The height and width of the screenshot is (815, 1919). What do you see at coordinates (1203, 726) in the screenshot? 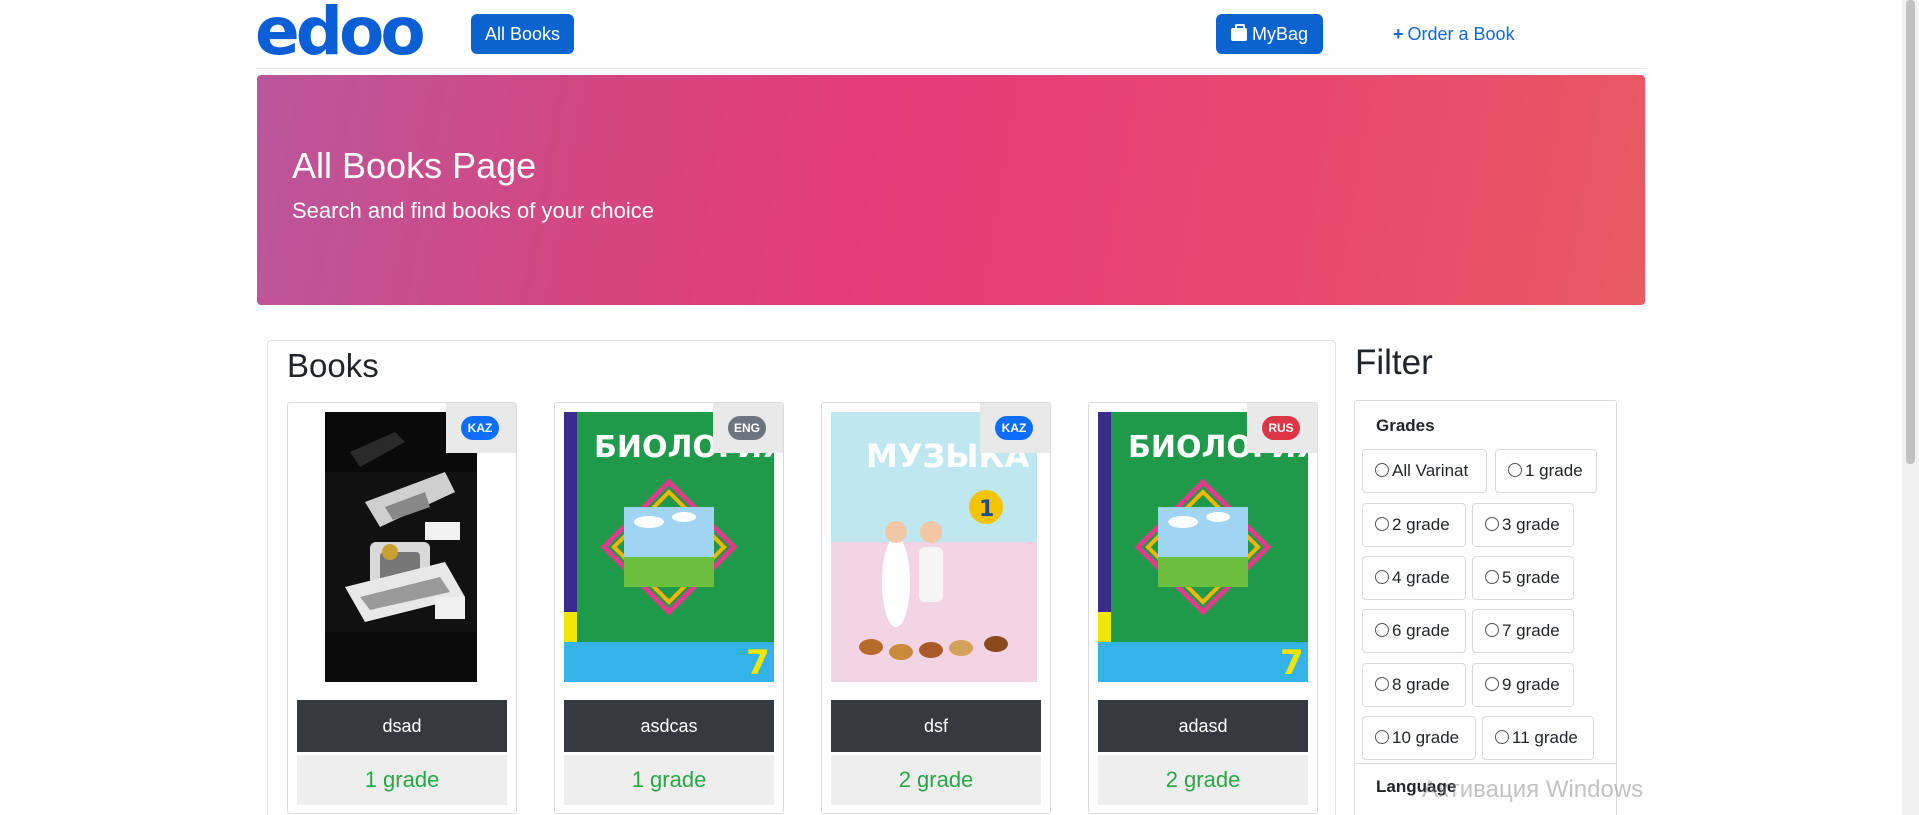
I see `book-title: adasd` at bounding box center [1203, 726].